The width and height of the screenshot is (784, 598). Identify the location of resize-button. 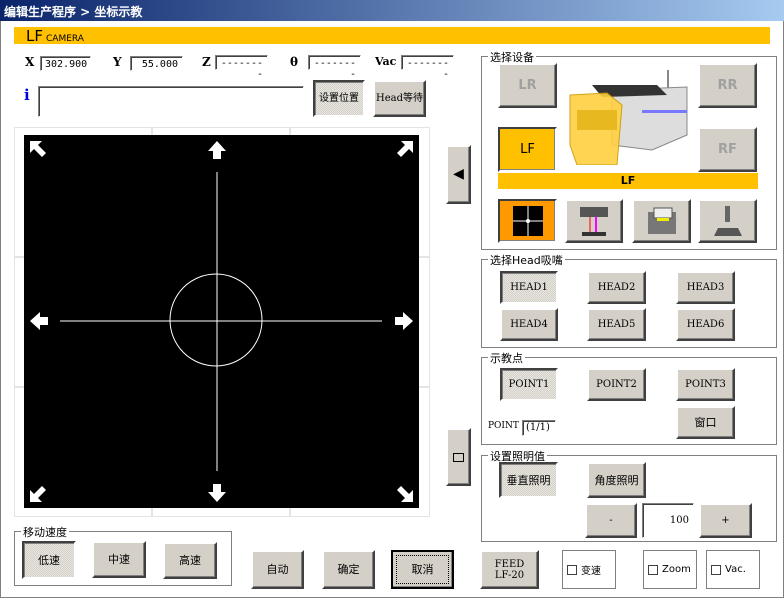
(458, 457).